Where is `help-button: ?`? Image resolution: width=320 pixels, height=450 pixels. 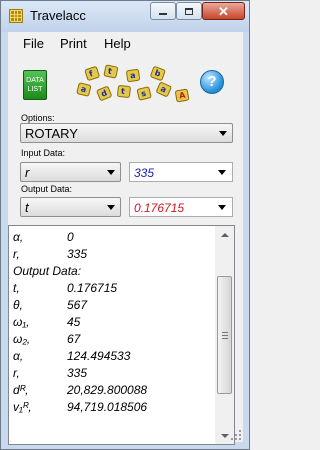
help-button: ? is located at coordinates (212, 82).